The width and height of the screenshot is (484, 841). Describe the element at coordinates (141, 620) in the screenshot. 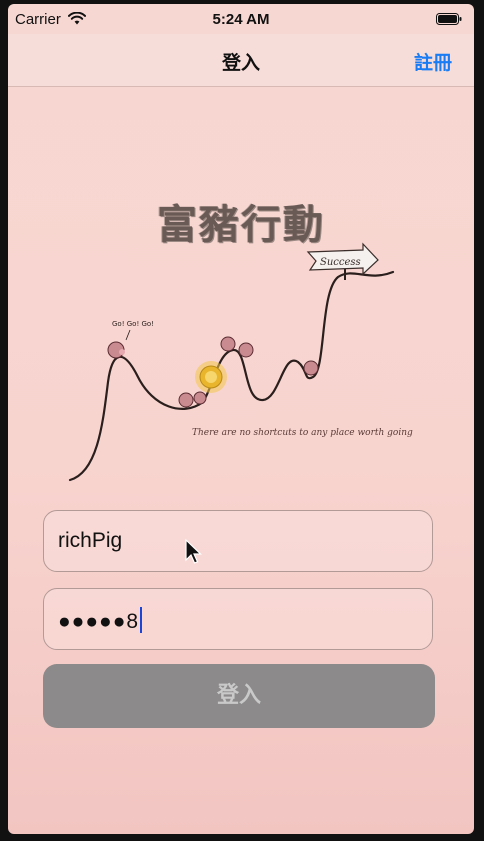

I see `text-caret` at that location.